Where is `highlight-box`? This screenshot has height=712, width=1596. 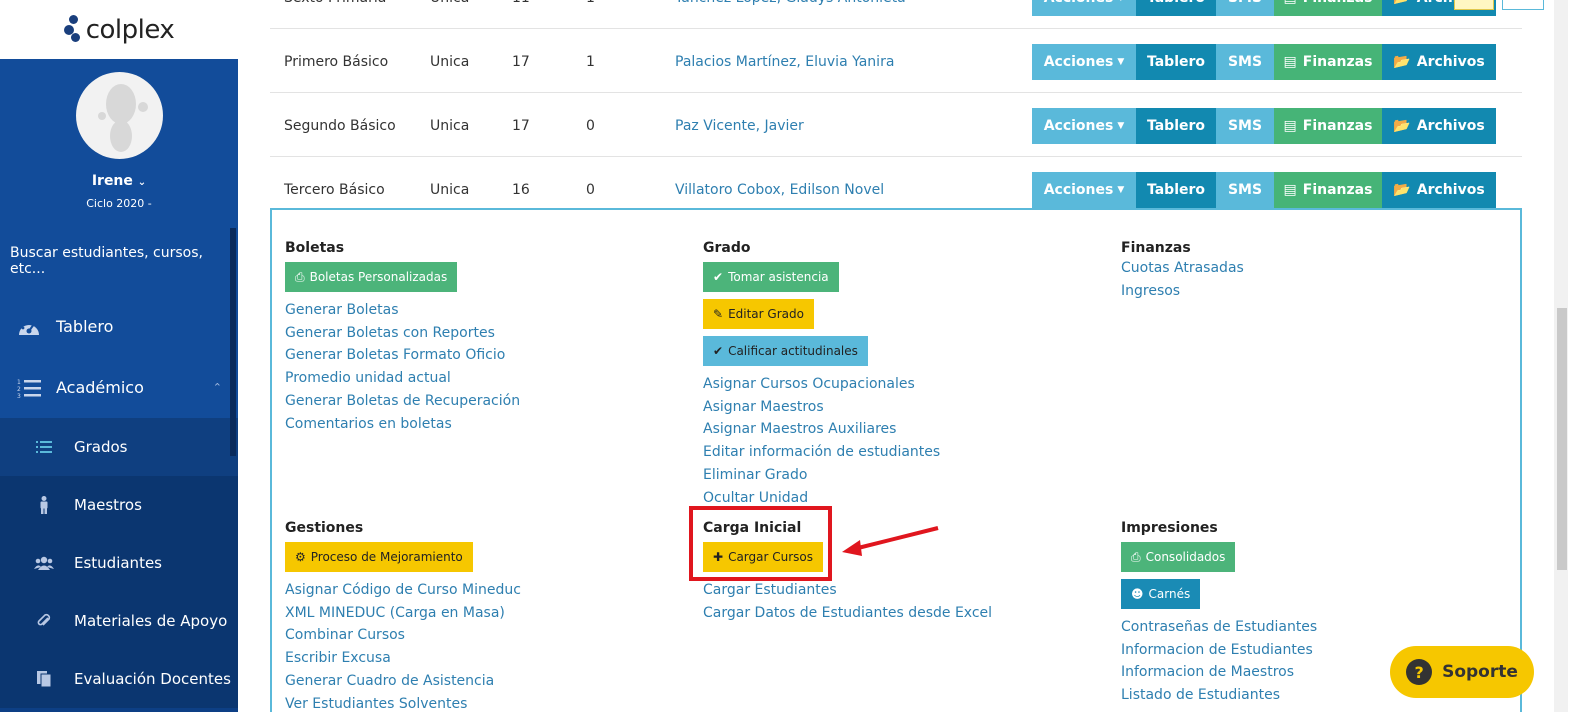 highlight-box is located at coordinates (760, 543).